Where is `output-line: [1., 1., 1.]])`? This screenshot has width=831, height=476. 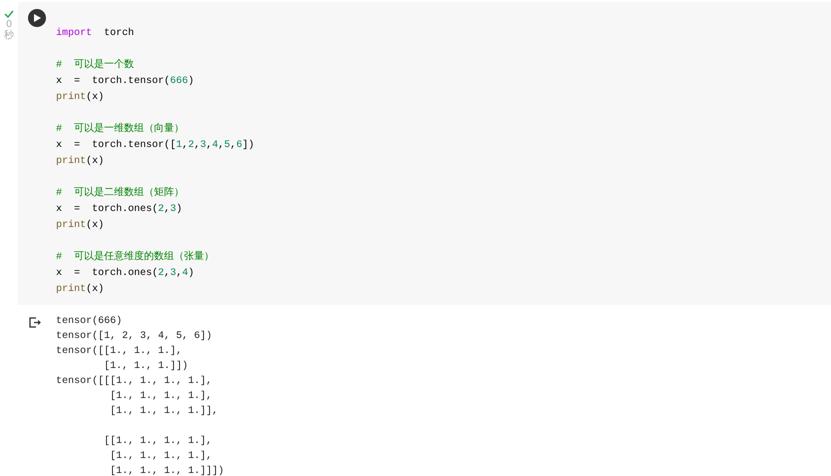 output-line: [1., 1., 1.]]) is located at coordinates (145, 367).